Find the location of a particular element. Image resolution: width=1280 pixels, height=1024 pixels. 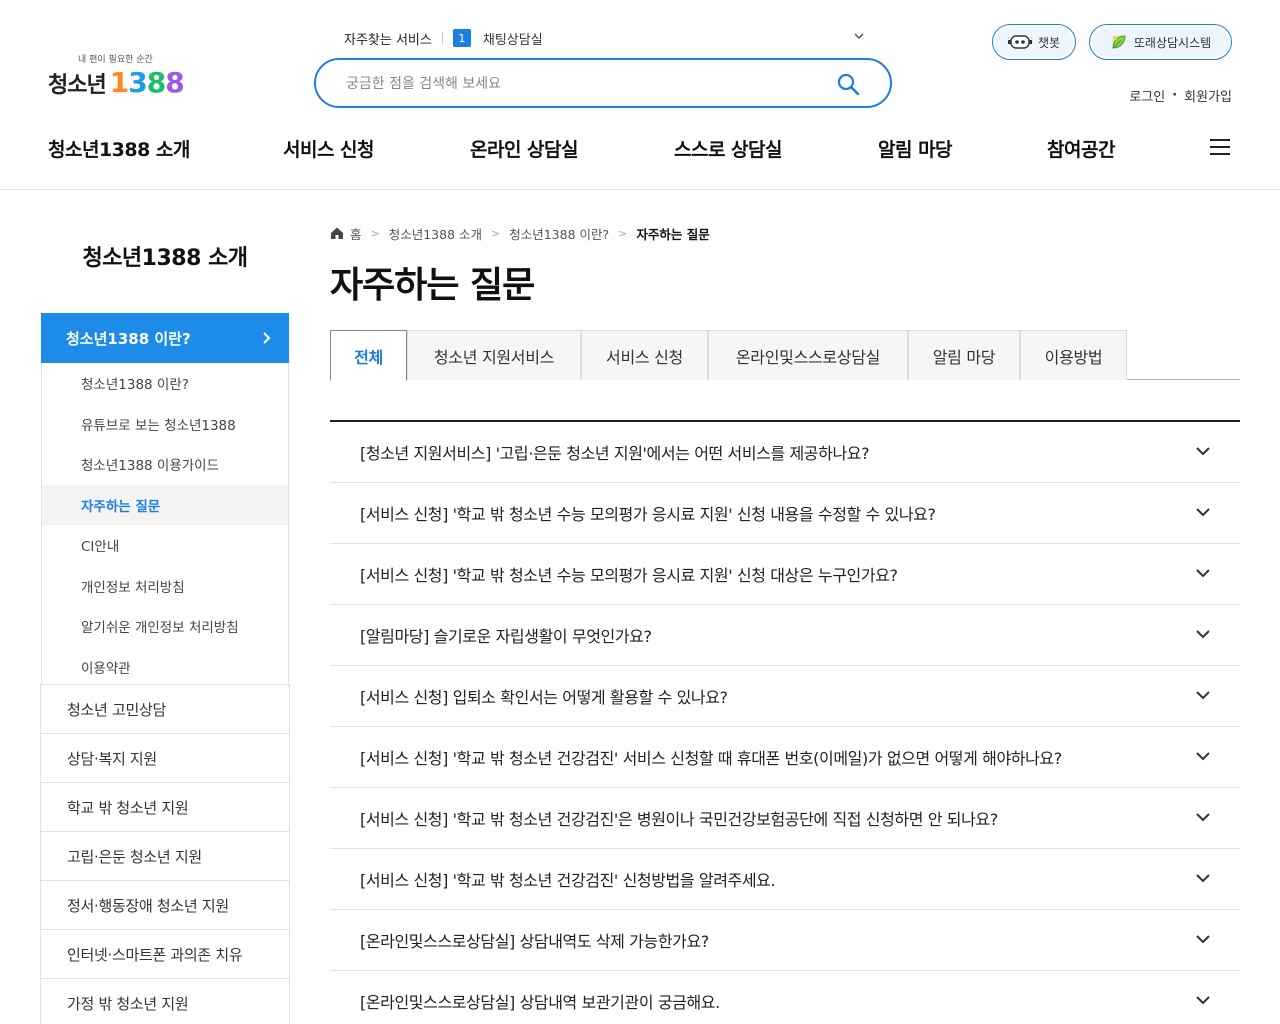

rank-badge: 1 is located at coordinates (461, 38).